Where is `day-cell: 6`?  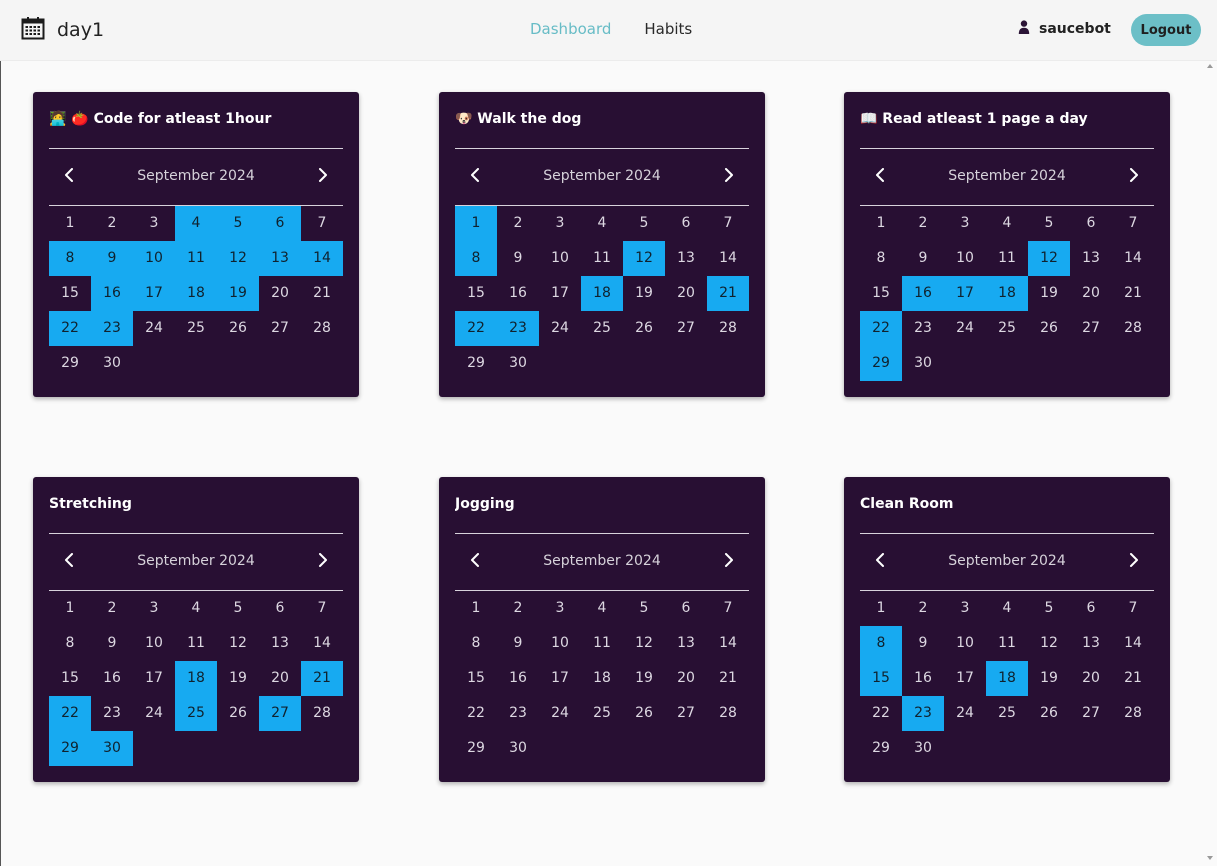 day-cell: 6 is located at coordinates (686, 608).